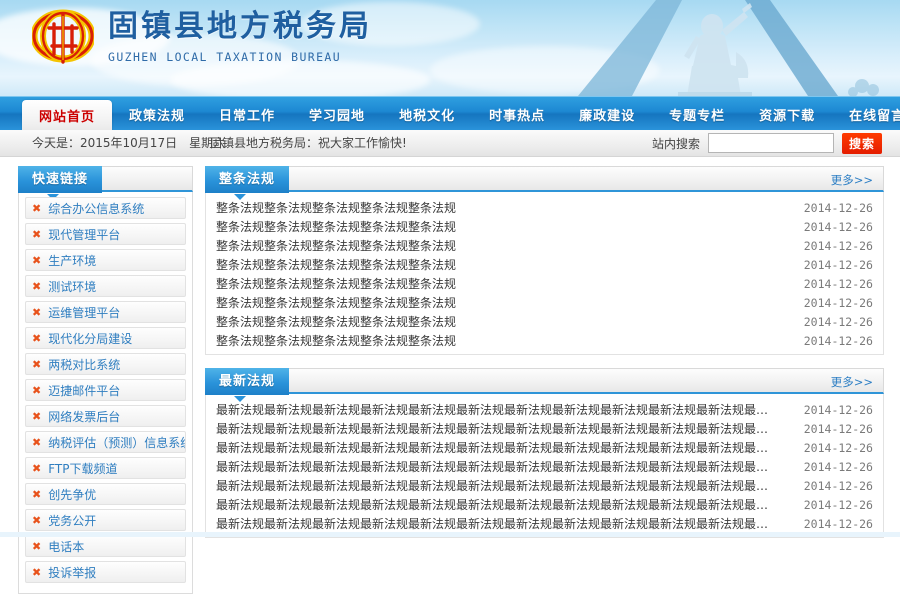  I want to click on nav-item-0: 网站首页, so click(67, 115).